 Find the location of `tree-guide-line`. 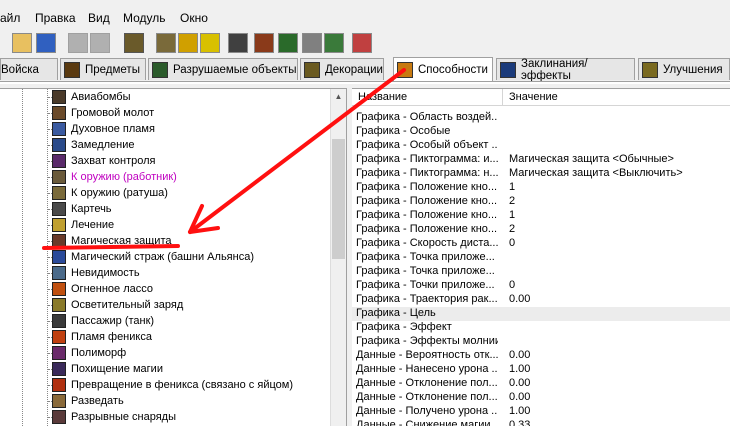

tree-guide-line is located at coordinates (22, 257).